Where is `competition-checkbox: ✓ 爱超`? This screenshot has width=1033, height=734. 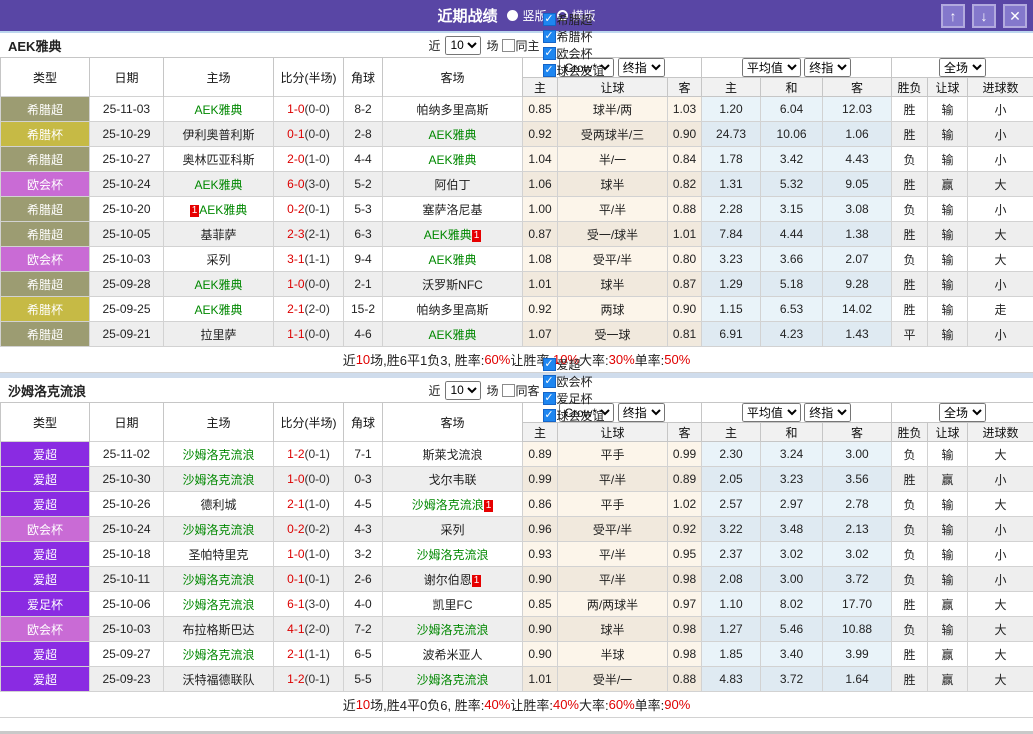 competition-checkbox: ✓ 爱超 is located at coordinates (573, 364).